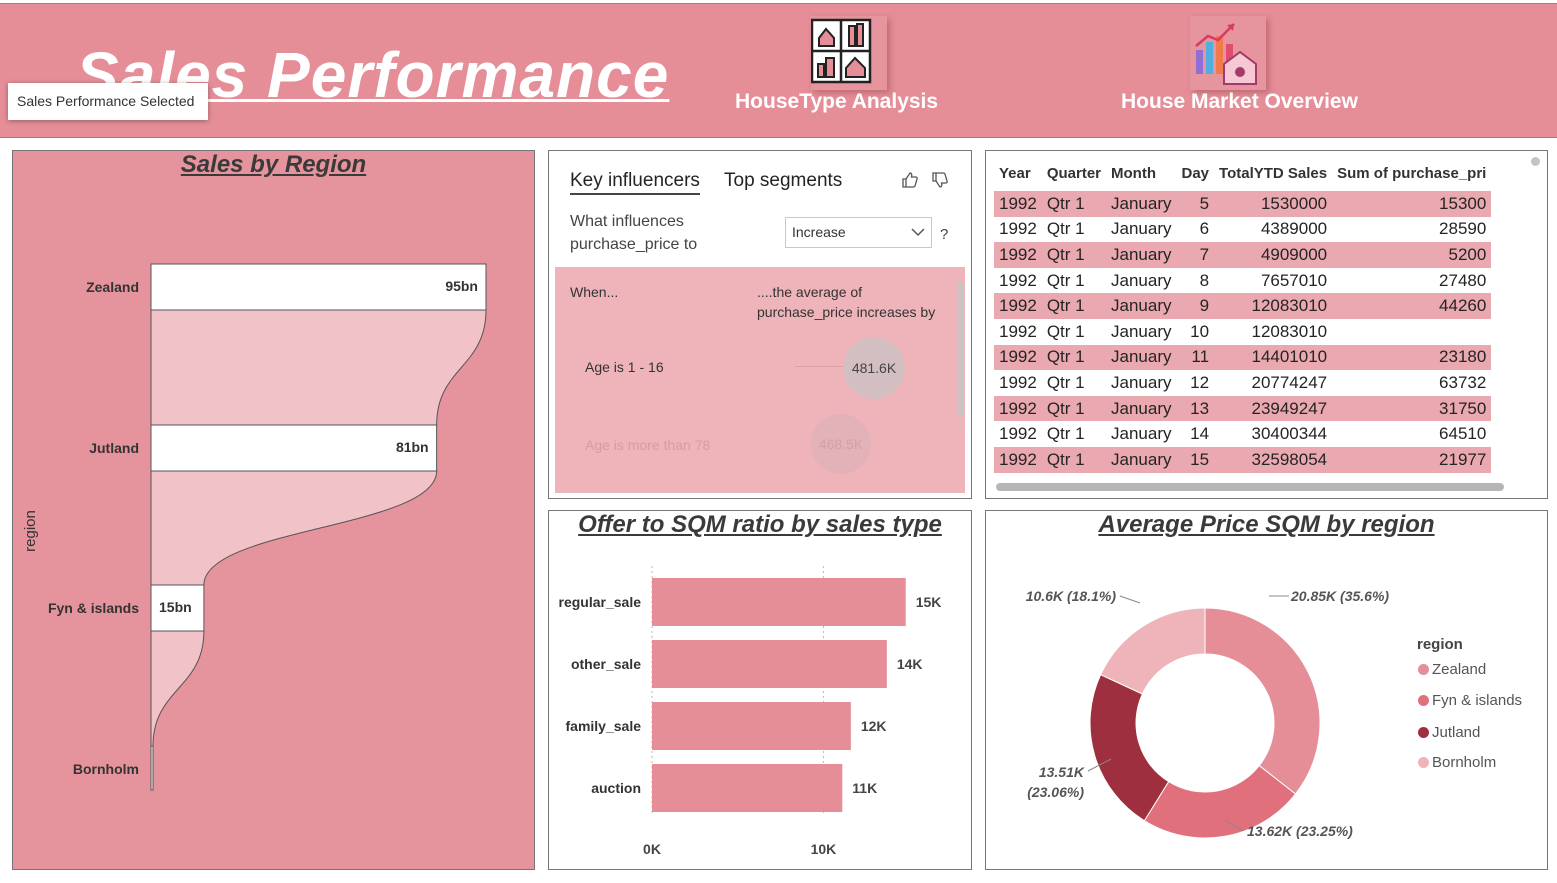 The image size is (1557, 883). I want to click on data-label: 14K, so click(910, 664).